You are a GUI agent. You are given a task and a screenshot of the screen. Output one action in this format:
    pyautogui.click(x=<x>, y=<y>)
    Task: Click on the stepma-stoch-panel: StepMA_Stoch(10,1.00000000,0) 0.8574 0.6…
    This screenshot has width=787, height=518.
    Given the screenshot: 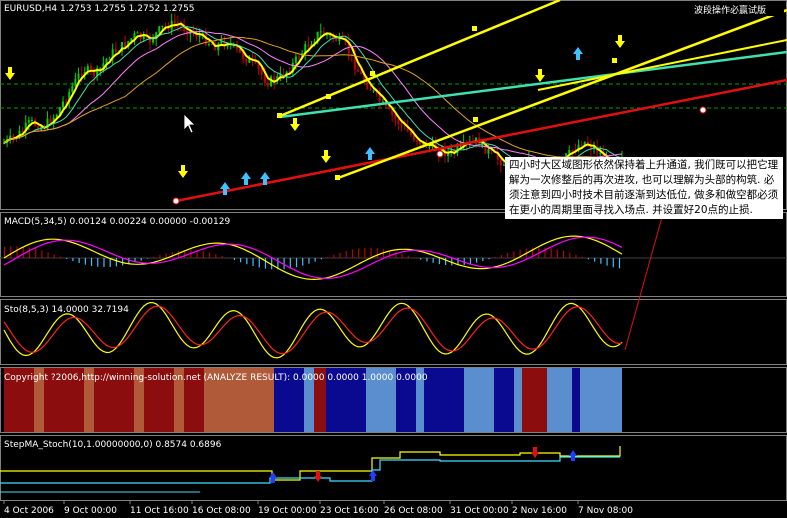 What is the action you would take?
    pyautogui.click(x=310, y=466)
    